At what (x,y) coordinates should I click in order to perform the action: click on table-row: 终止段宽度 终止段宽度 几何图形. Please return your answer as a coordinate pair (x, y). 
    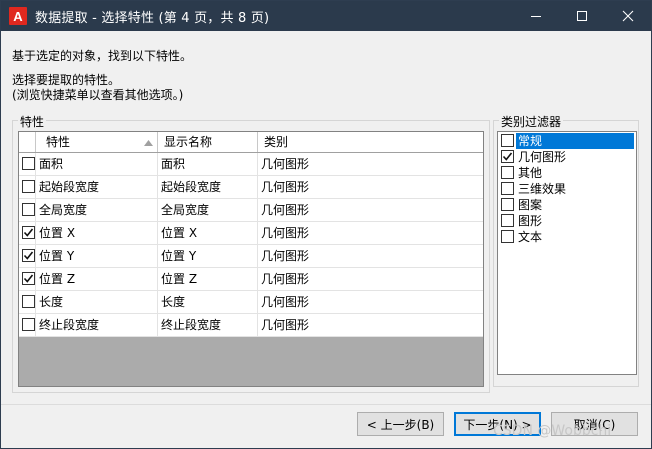
    Looking at the image, I should click on (251, 325).